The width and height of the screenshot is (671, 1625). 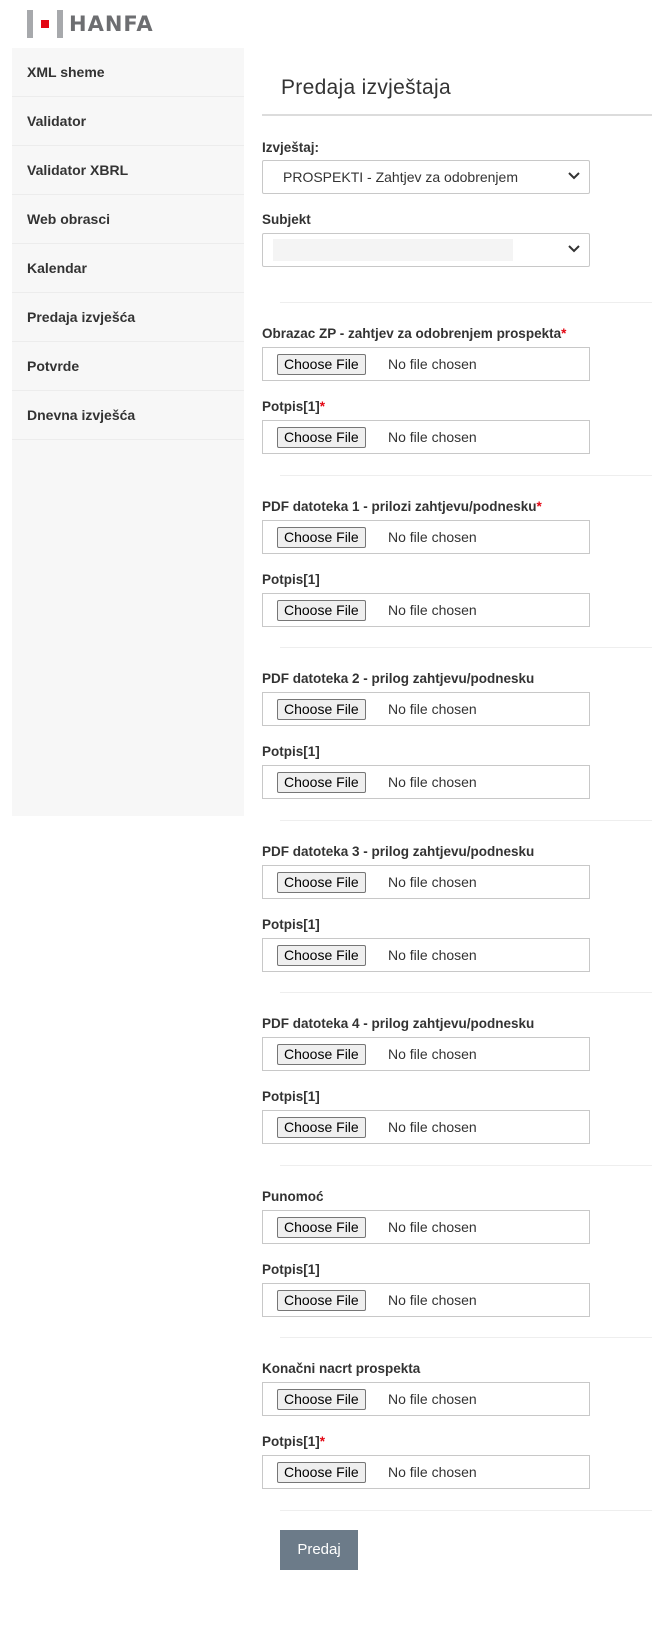 I want to click on sidebar-item-validator-xbrl: Validator XBRL, so click(x=128, y=170).